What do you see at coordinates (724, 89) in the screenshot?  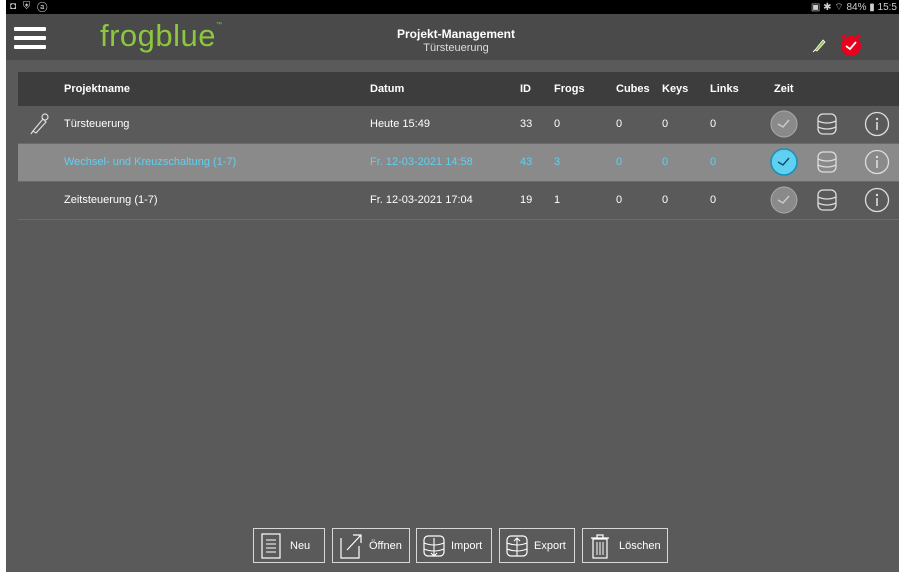 I see `header-links: Links` at bounding box center [724, 89].